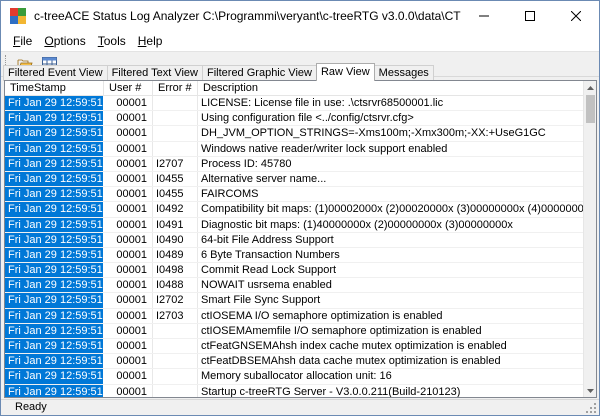 The image size is (600, 416). Describe the element at coordinates (345, 72) in the screenshot. I see `tab-raw-view: Raw View` at that location.